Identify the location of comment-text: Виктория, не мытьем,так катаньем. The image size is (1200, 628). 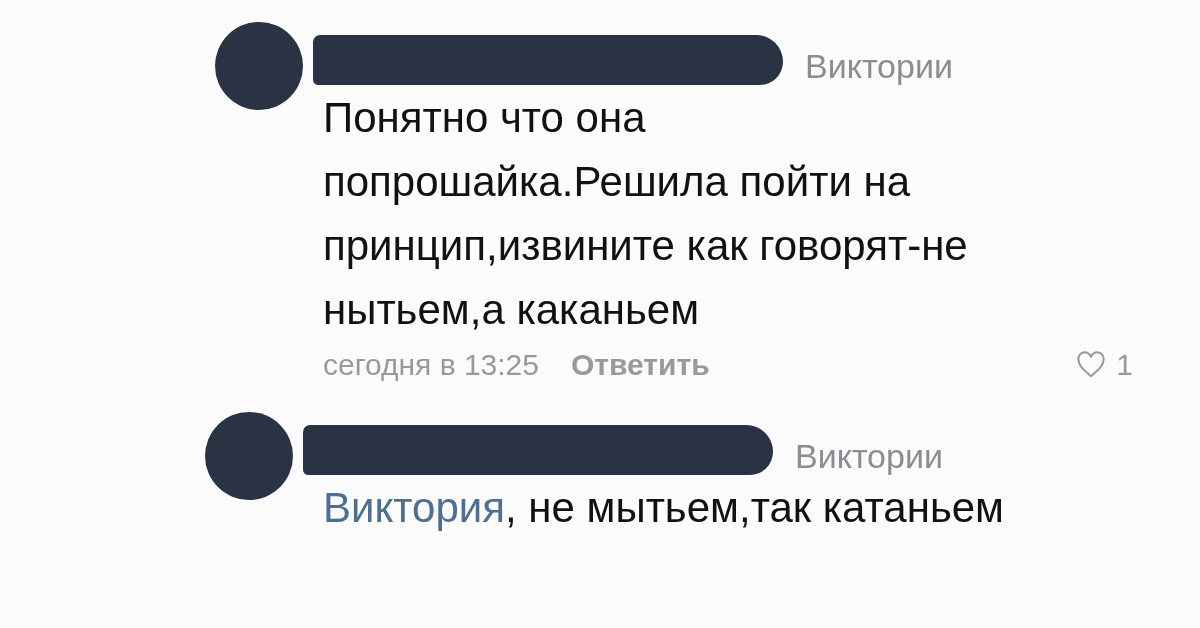
(664, 508).